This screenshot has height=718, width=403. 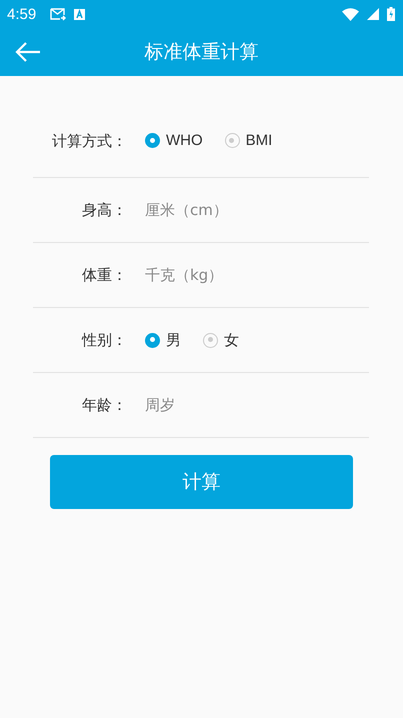 I want to click on field-label: 年龄：, so click(x=104, y=405).